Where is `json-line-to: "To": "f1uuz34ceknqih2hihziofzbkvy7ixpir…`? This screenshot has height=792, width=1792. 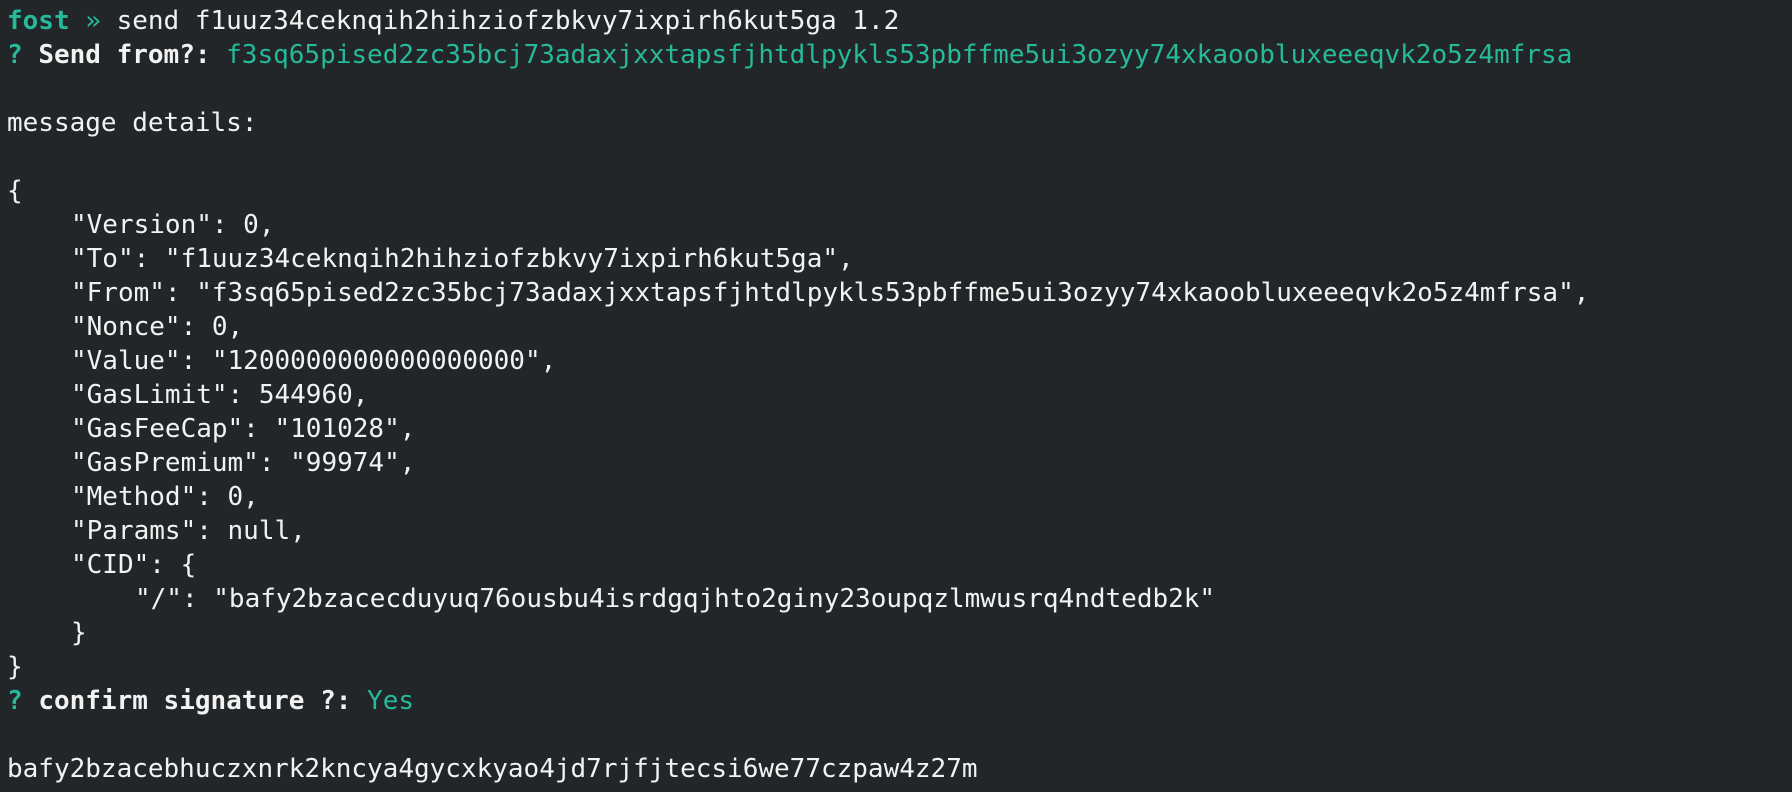 json-line-to: "To": "f1uuz34ceknqih2hihziofzbkvy7ixpir… is located at coordinates (462, 259).